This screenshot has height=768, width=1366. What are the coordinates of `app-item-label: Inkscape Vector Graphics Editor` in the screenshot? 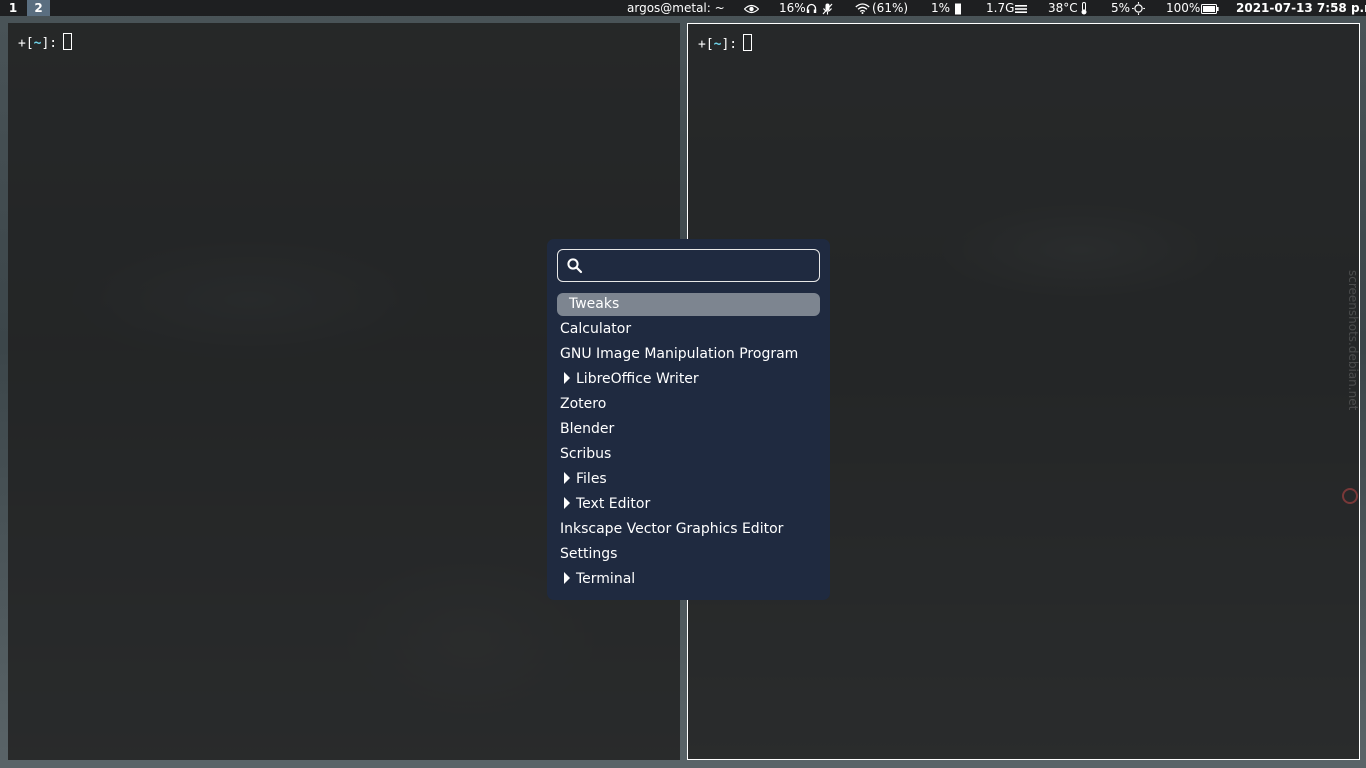 It's located at (672, 529).